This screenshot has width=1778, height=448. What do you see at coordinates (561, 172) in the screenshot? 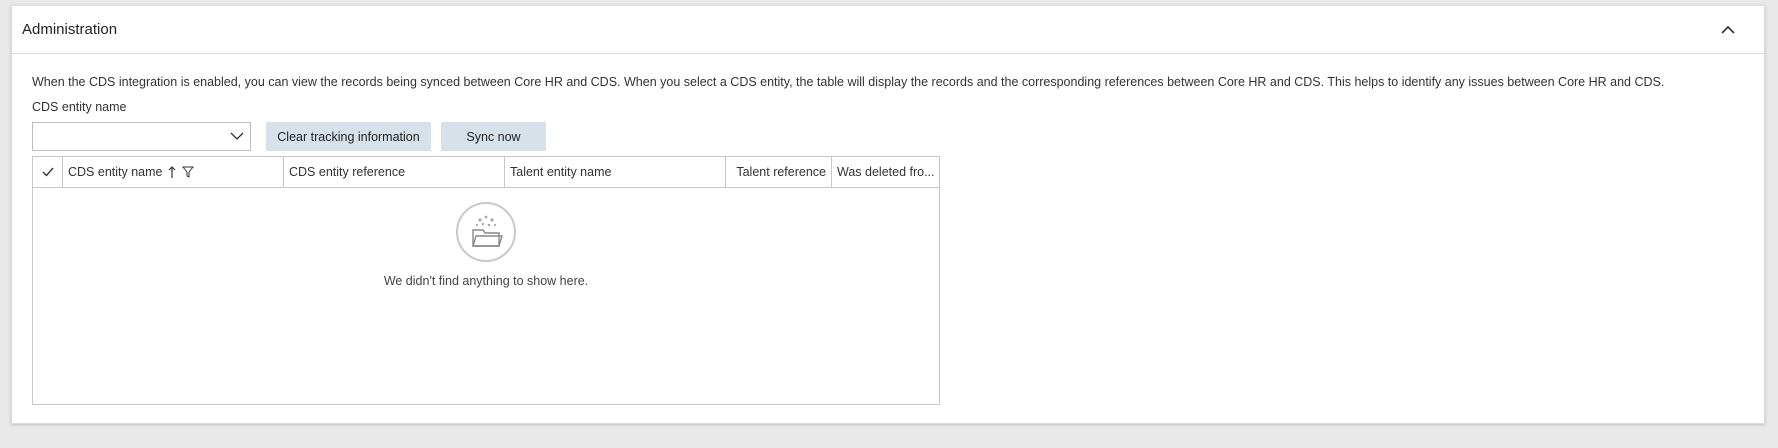
I see `column-label: Talent entity name` at bounding box center [561, 172].